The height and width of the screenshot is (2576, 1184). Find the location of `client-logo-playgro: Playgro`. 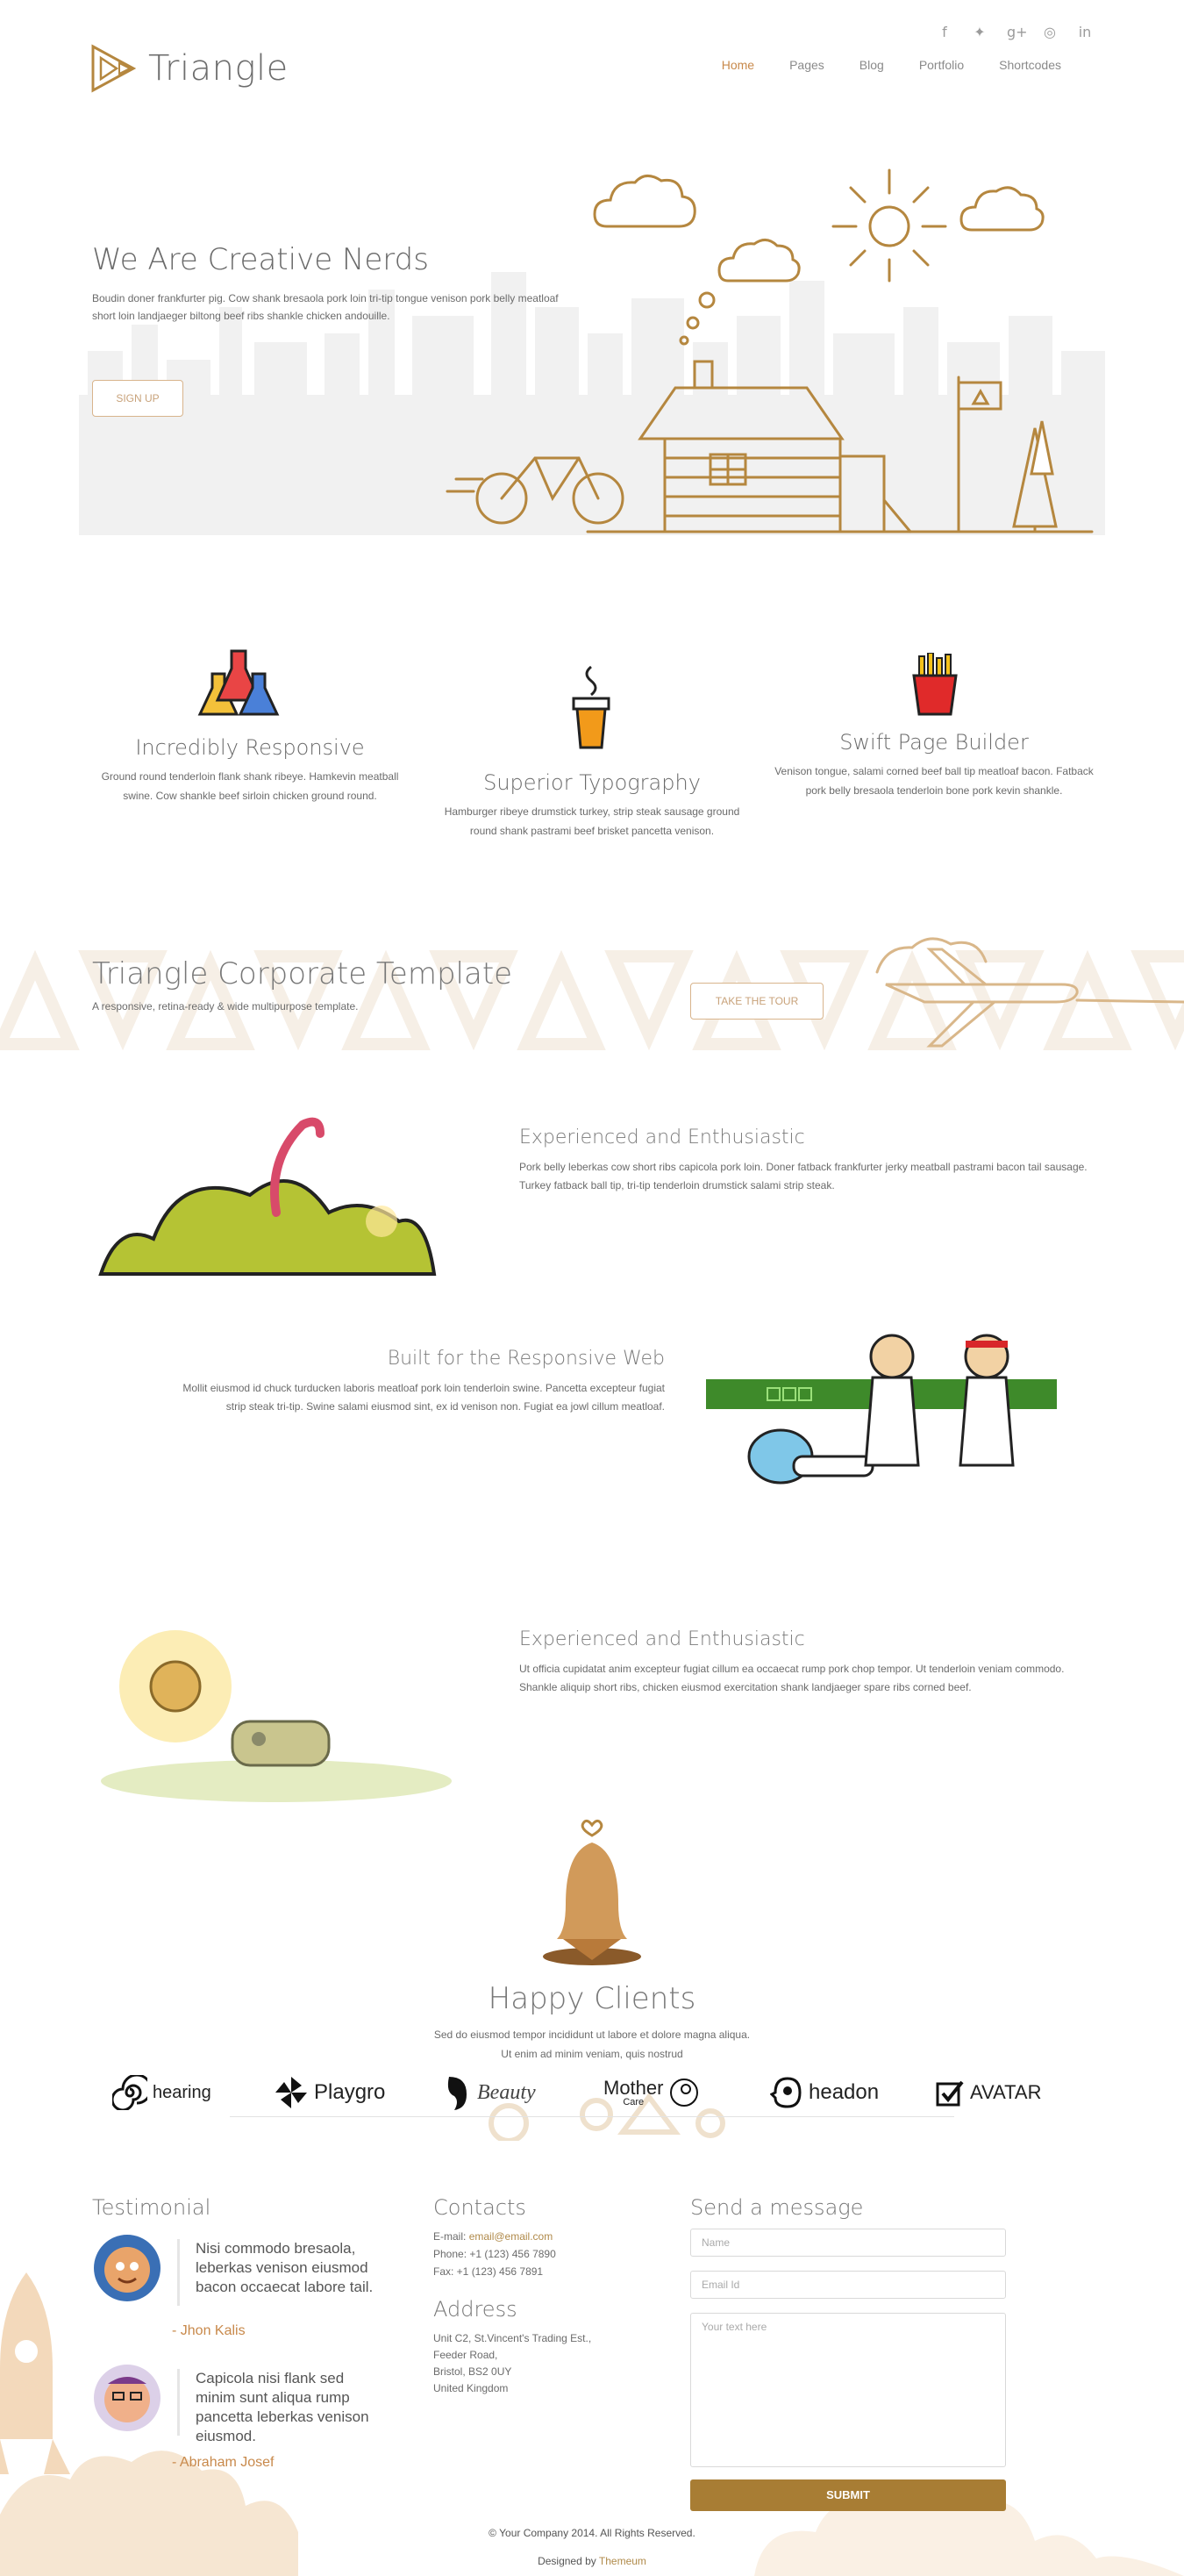

client-logo-playgro: Playgro is located at coordinates (329, 2092).